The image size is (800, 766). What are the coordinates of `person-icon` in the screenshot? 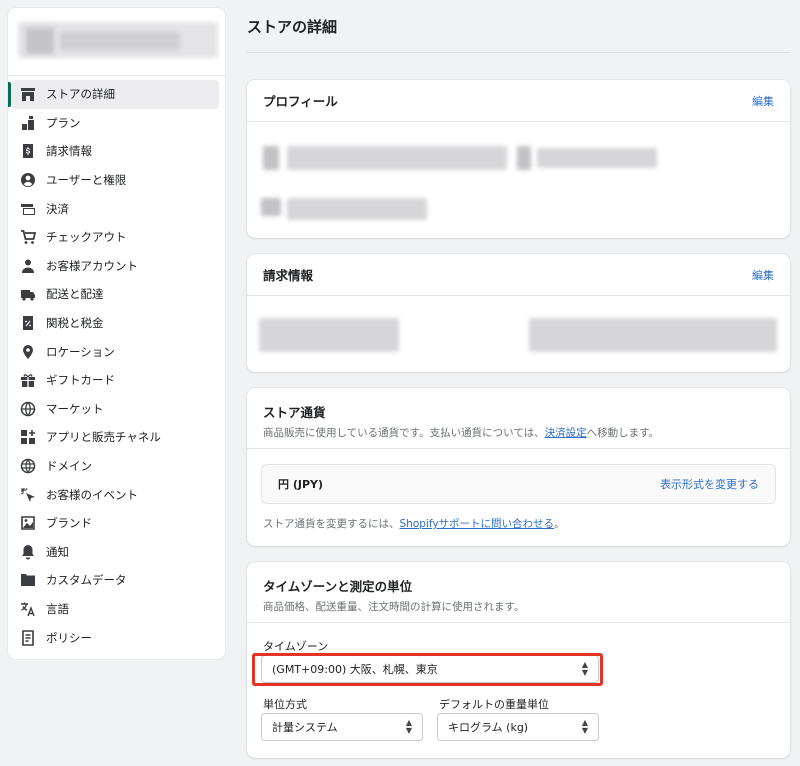 It's located at (28, 266).